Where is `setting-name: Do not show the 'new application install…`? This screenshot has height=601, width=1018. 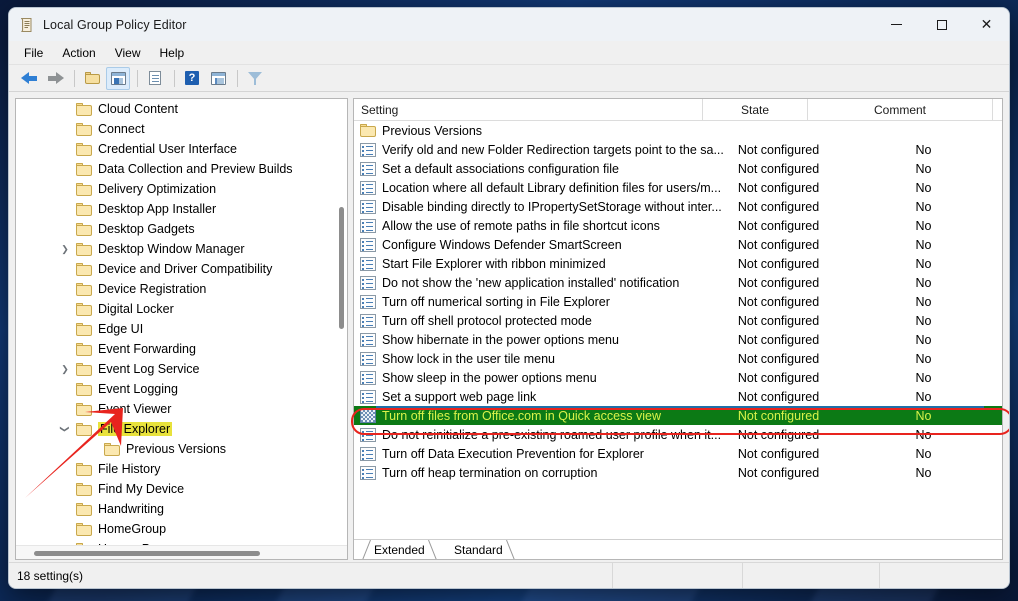
setting-name: Do not show the 'new application install… is located at coordinates (531, 282).